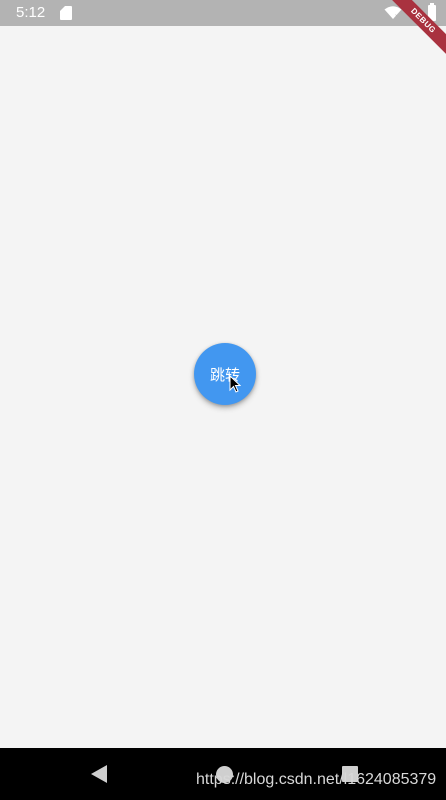 The height and width of the screenshot is (800, 446). Describe the element at coordinates (66, 13) in the screenshot. I see `sd-card-icon` at that location.